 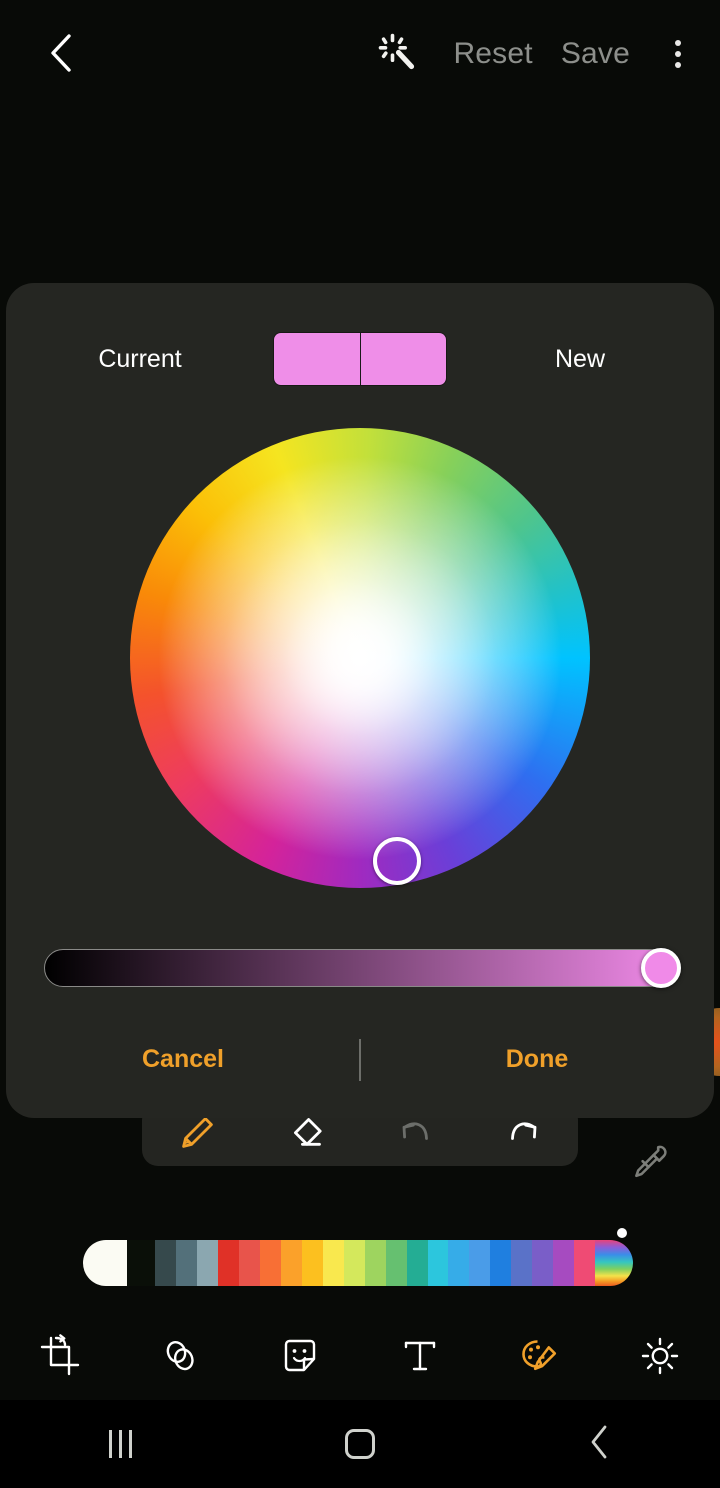 I want to click on swatch-light-slate, so click(x=208, y=1263).